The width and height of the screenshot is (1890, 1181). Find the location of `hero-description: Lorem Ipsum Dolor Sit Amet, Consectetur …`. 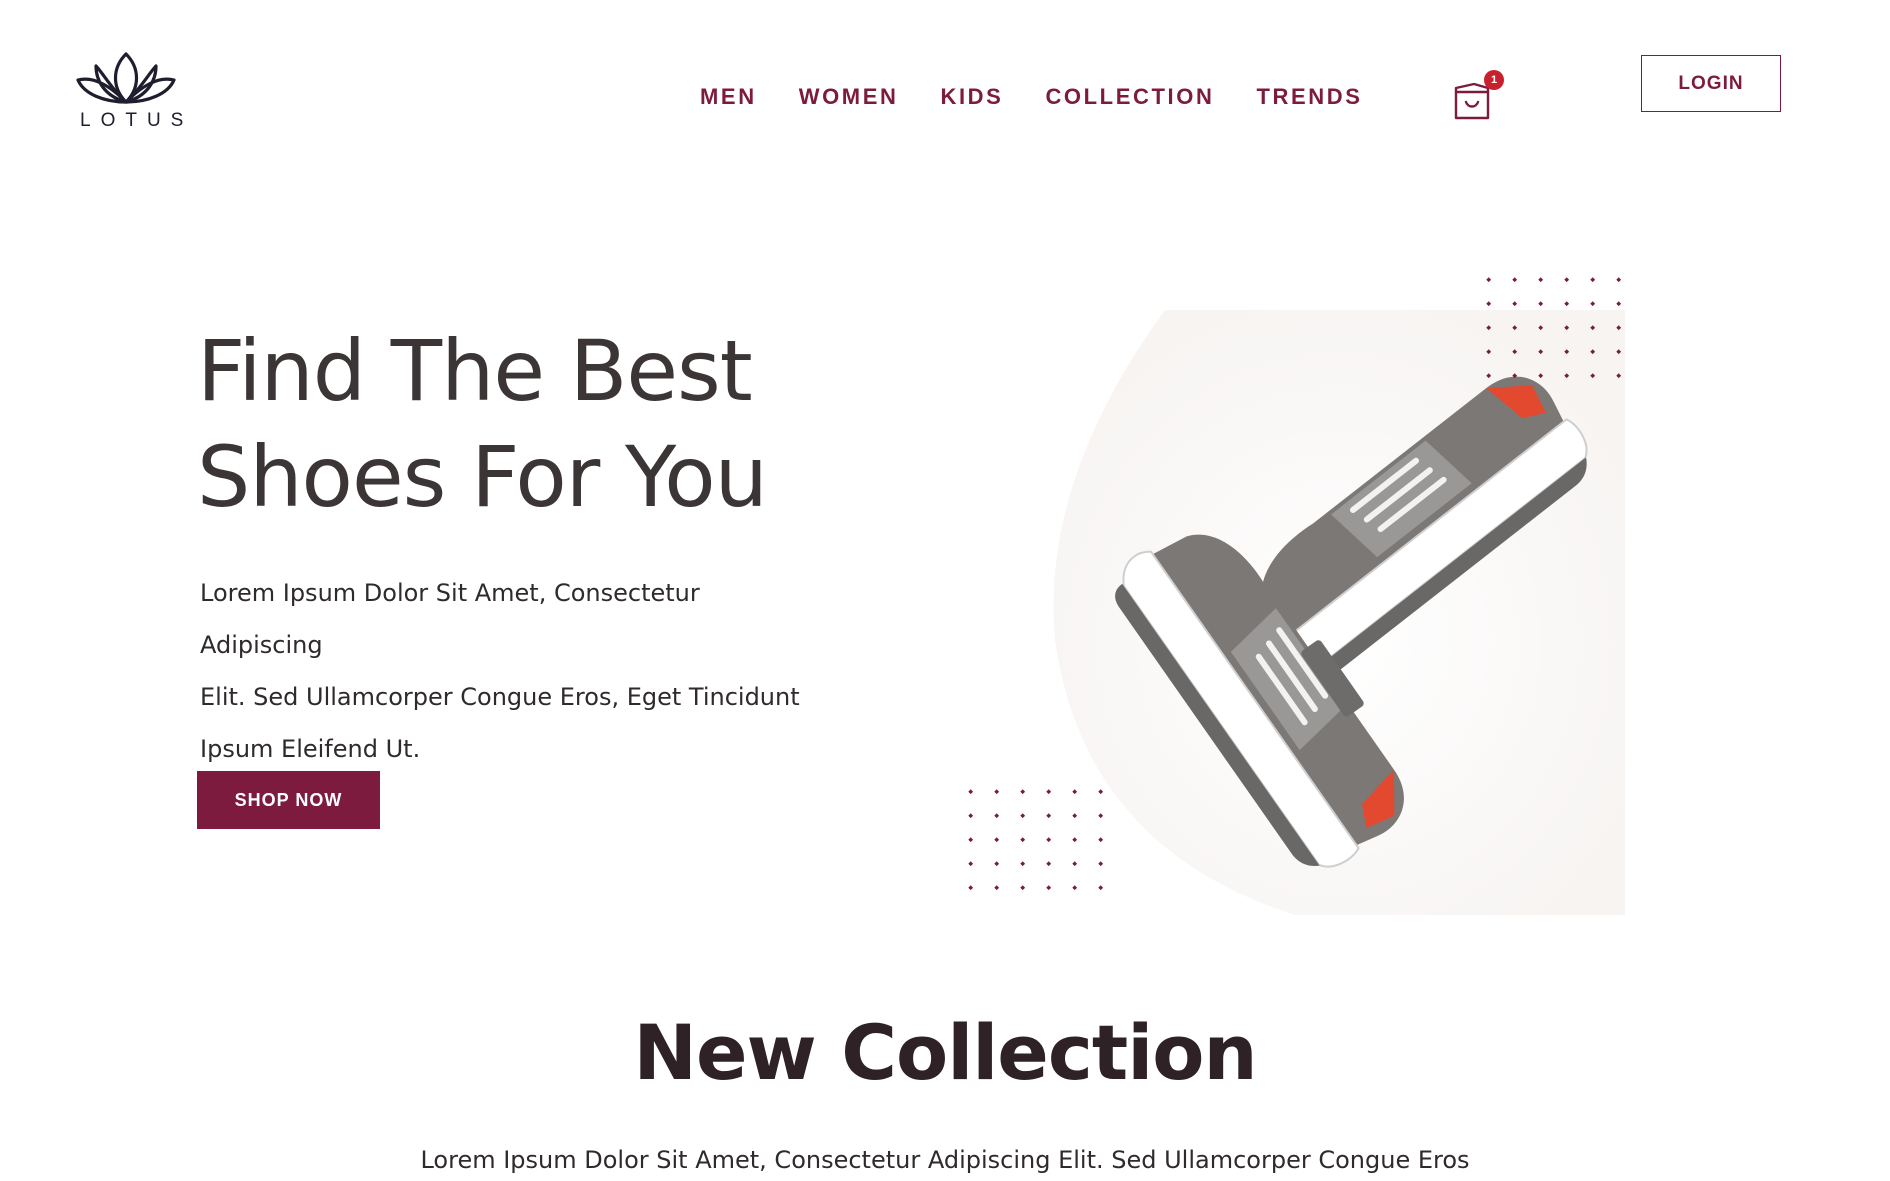

hero-description: Lorem Ipsum Dolor Sit Amet, Consectetur … is located at coordinates (510, 671).